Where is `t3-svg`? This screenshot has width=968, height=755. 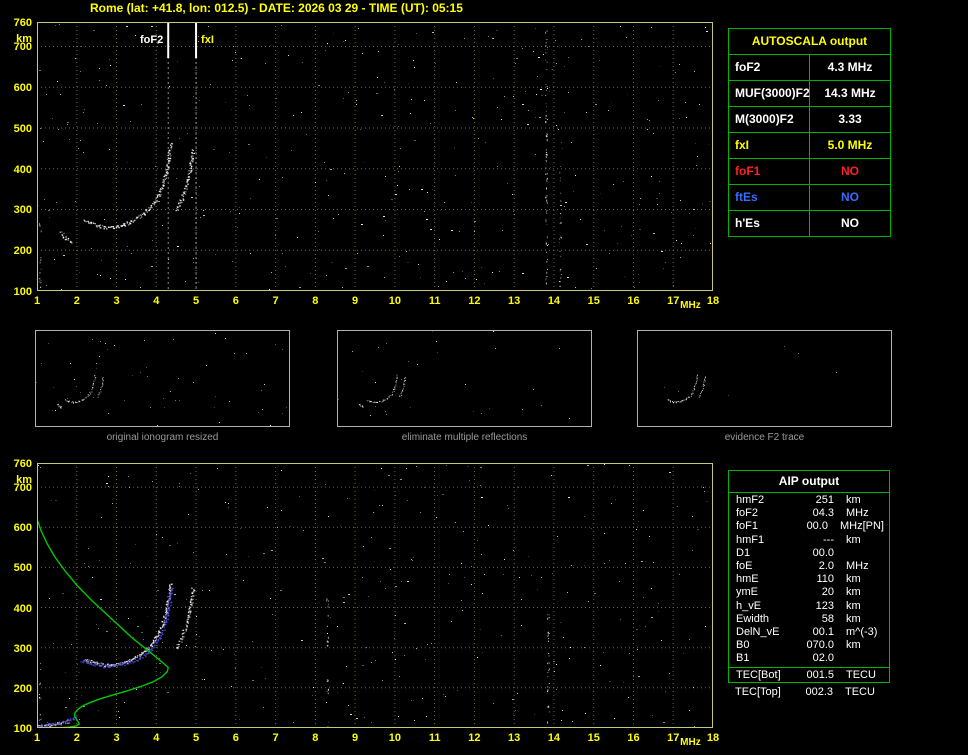
t3-svg is located at coordinates (750, 375).